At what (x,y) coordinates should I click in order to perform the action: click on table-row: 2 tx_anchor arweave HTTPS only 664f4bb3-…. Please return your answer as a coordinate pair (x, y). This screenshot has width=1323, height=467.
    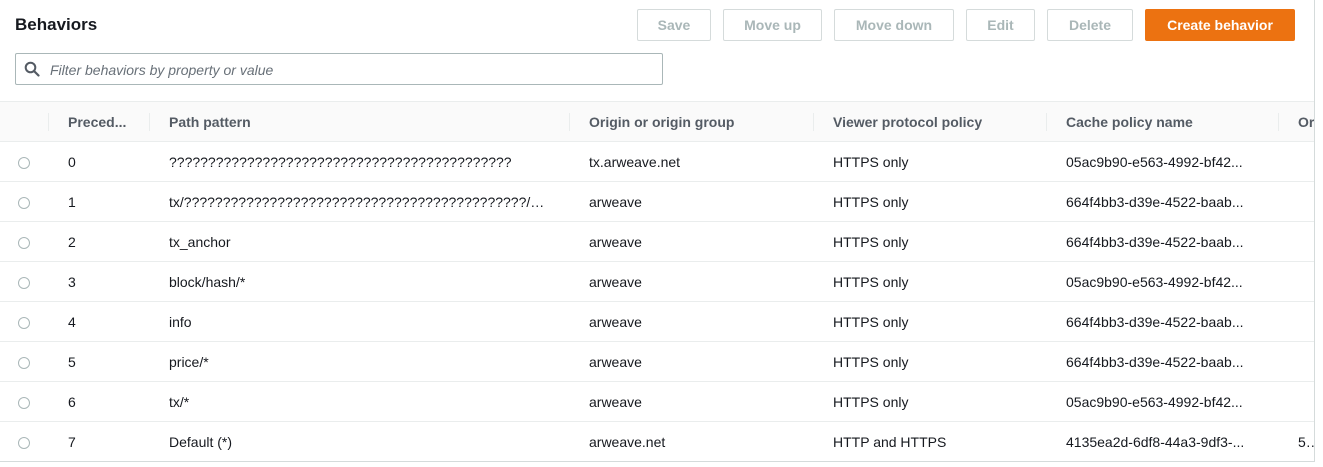
    Looking at the image, I should click on (657, 241).